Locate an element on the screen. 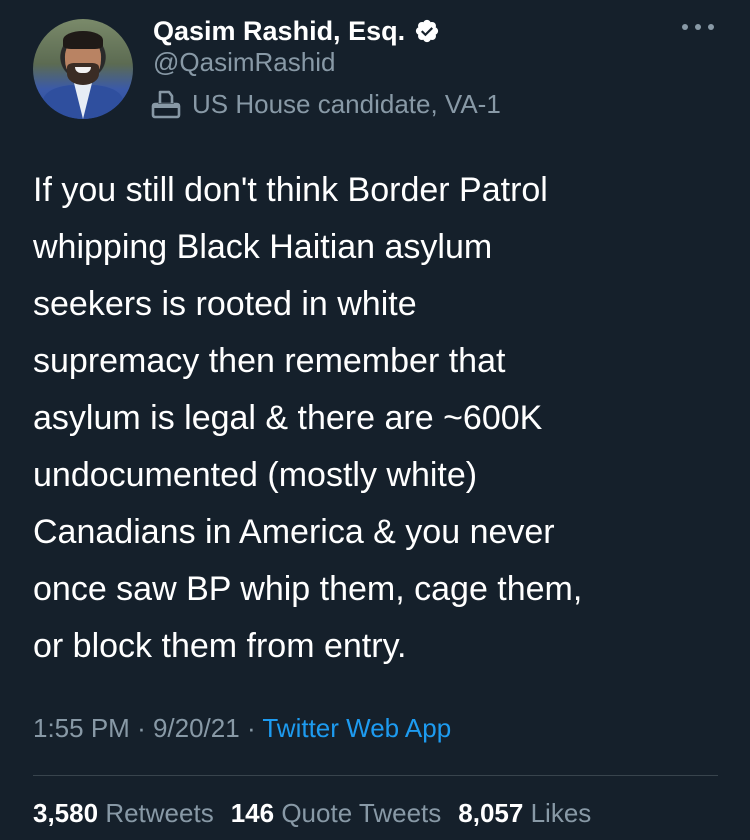 The height and width of the screenshot is (840, 750). retweets-stat: 3,580 Retweets is located at coordinates (123, 813).